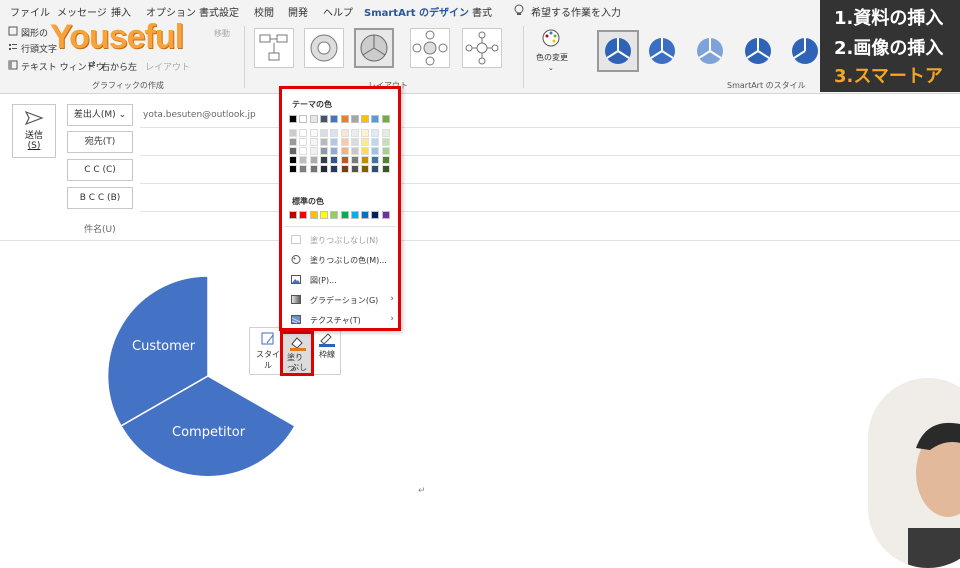  What do you see at coordinates (550, 155) in the screenshot?
I see `to-field-underline` at bounding box center [550, 155].